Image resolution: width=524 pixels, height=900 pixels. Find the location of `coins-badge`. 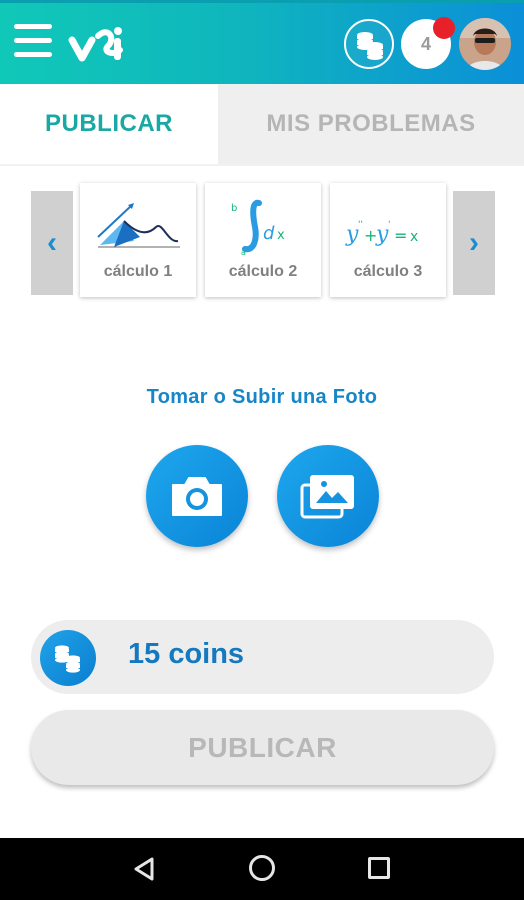

coins-badge is located at coordinates (68, 658).